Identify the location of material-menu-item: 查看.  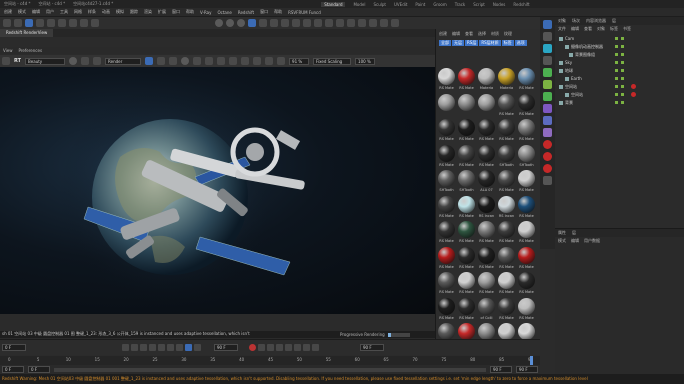
(469, 34).